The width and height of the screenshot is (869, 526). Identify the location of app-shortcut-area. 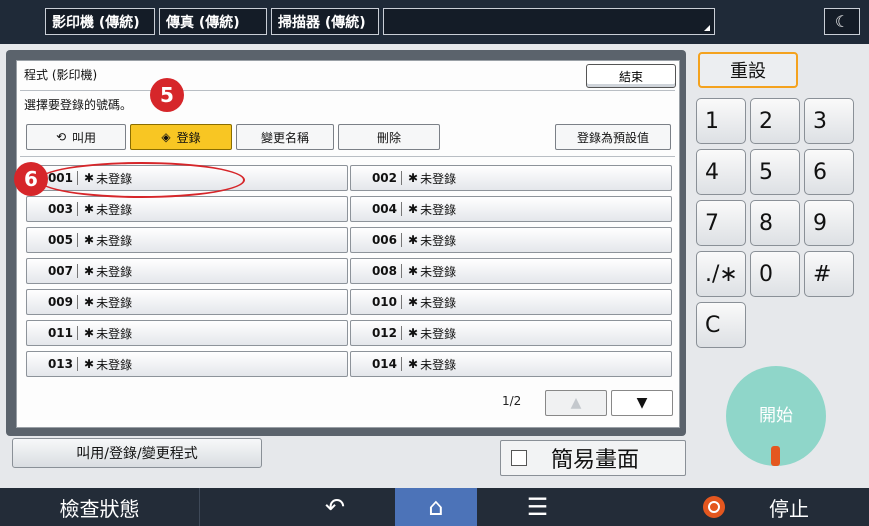
(549, 21).